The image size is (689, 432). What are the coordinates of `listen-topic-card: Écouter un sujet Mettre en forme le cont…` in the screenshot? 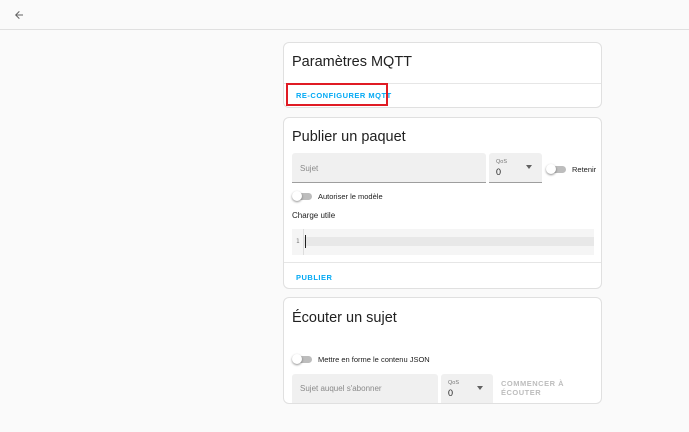 It's located at (442, 350).